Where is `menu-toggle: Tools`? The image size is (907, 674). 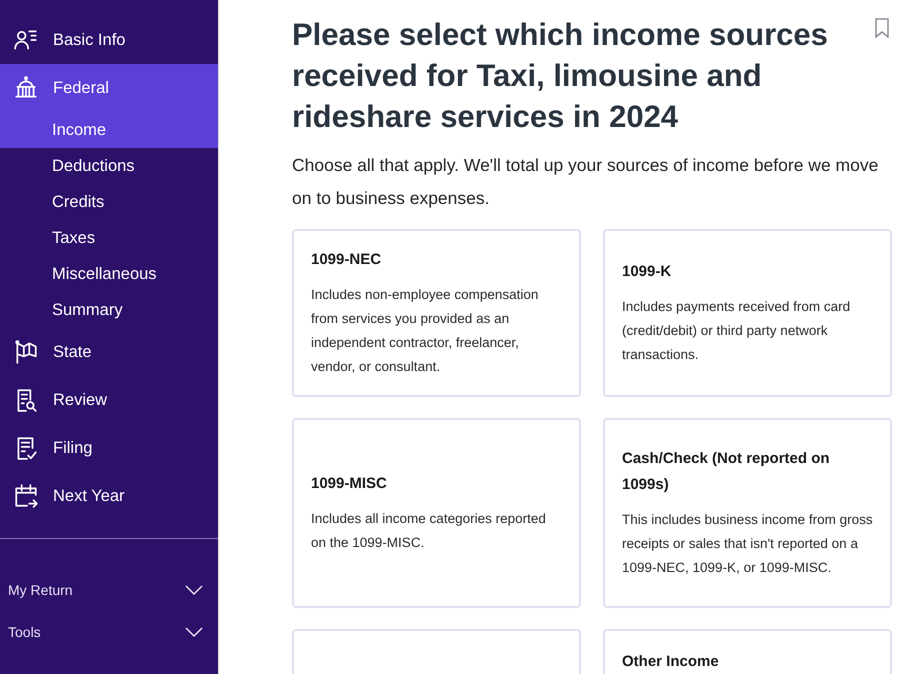
menu-toggle: Tools is located at coordinates (109, 632).